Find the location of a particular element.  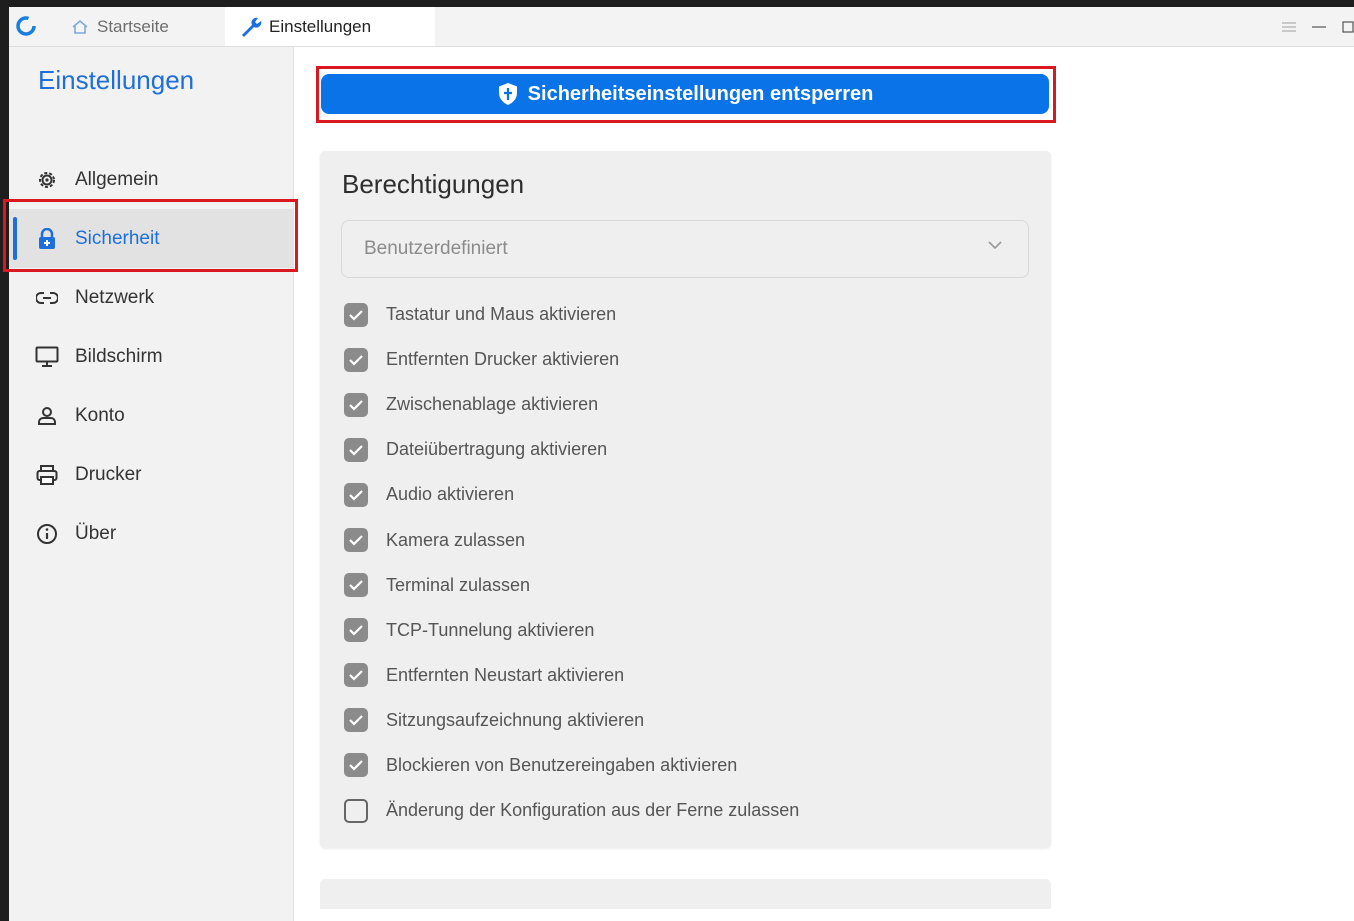

sidebar-item-sicherheit: Sicherheit is located at coordinates (151, 238).